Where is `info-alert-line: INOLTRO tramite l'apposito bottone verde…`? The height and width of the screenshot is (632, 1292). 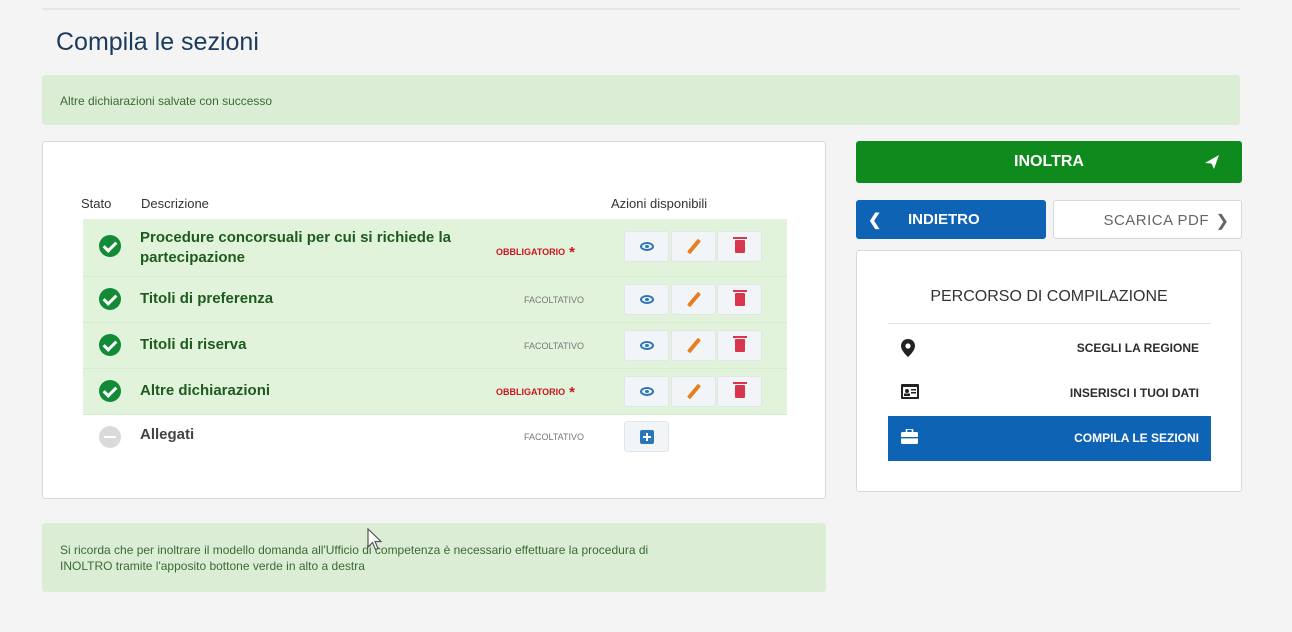 info-alert-line: INOLTRO tramite l'apposito bottone verde… is located at coordinates (212, 566).